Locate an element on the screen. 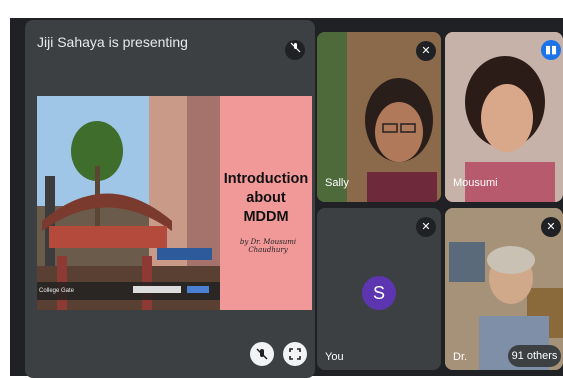  speaking-indicator-icon: ▮▮ is located at coordinates (551, 50).